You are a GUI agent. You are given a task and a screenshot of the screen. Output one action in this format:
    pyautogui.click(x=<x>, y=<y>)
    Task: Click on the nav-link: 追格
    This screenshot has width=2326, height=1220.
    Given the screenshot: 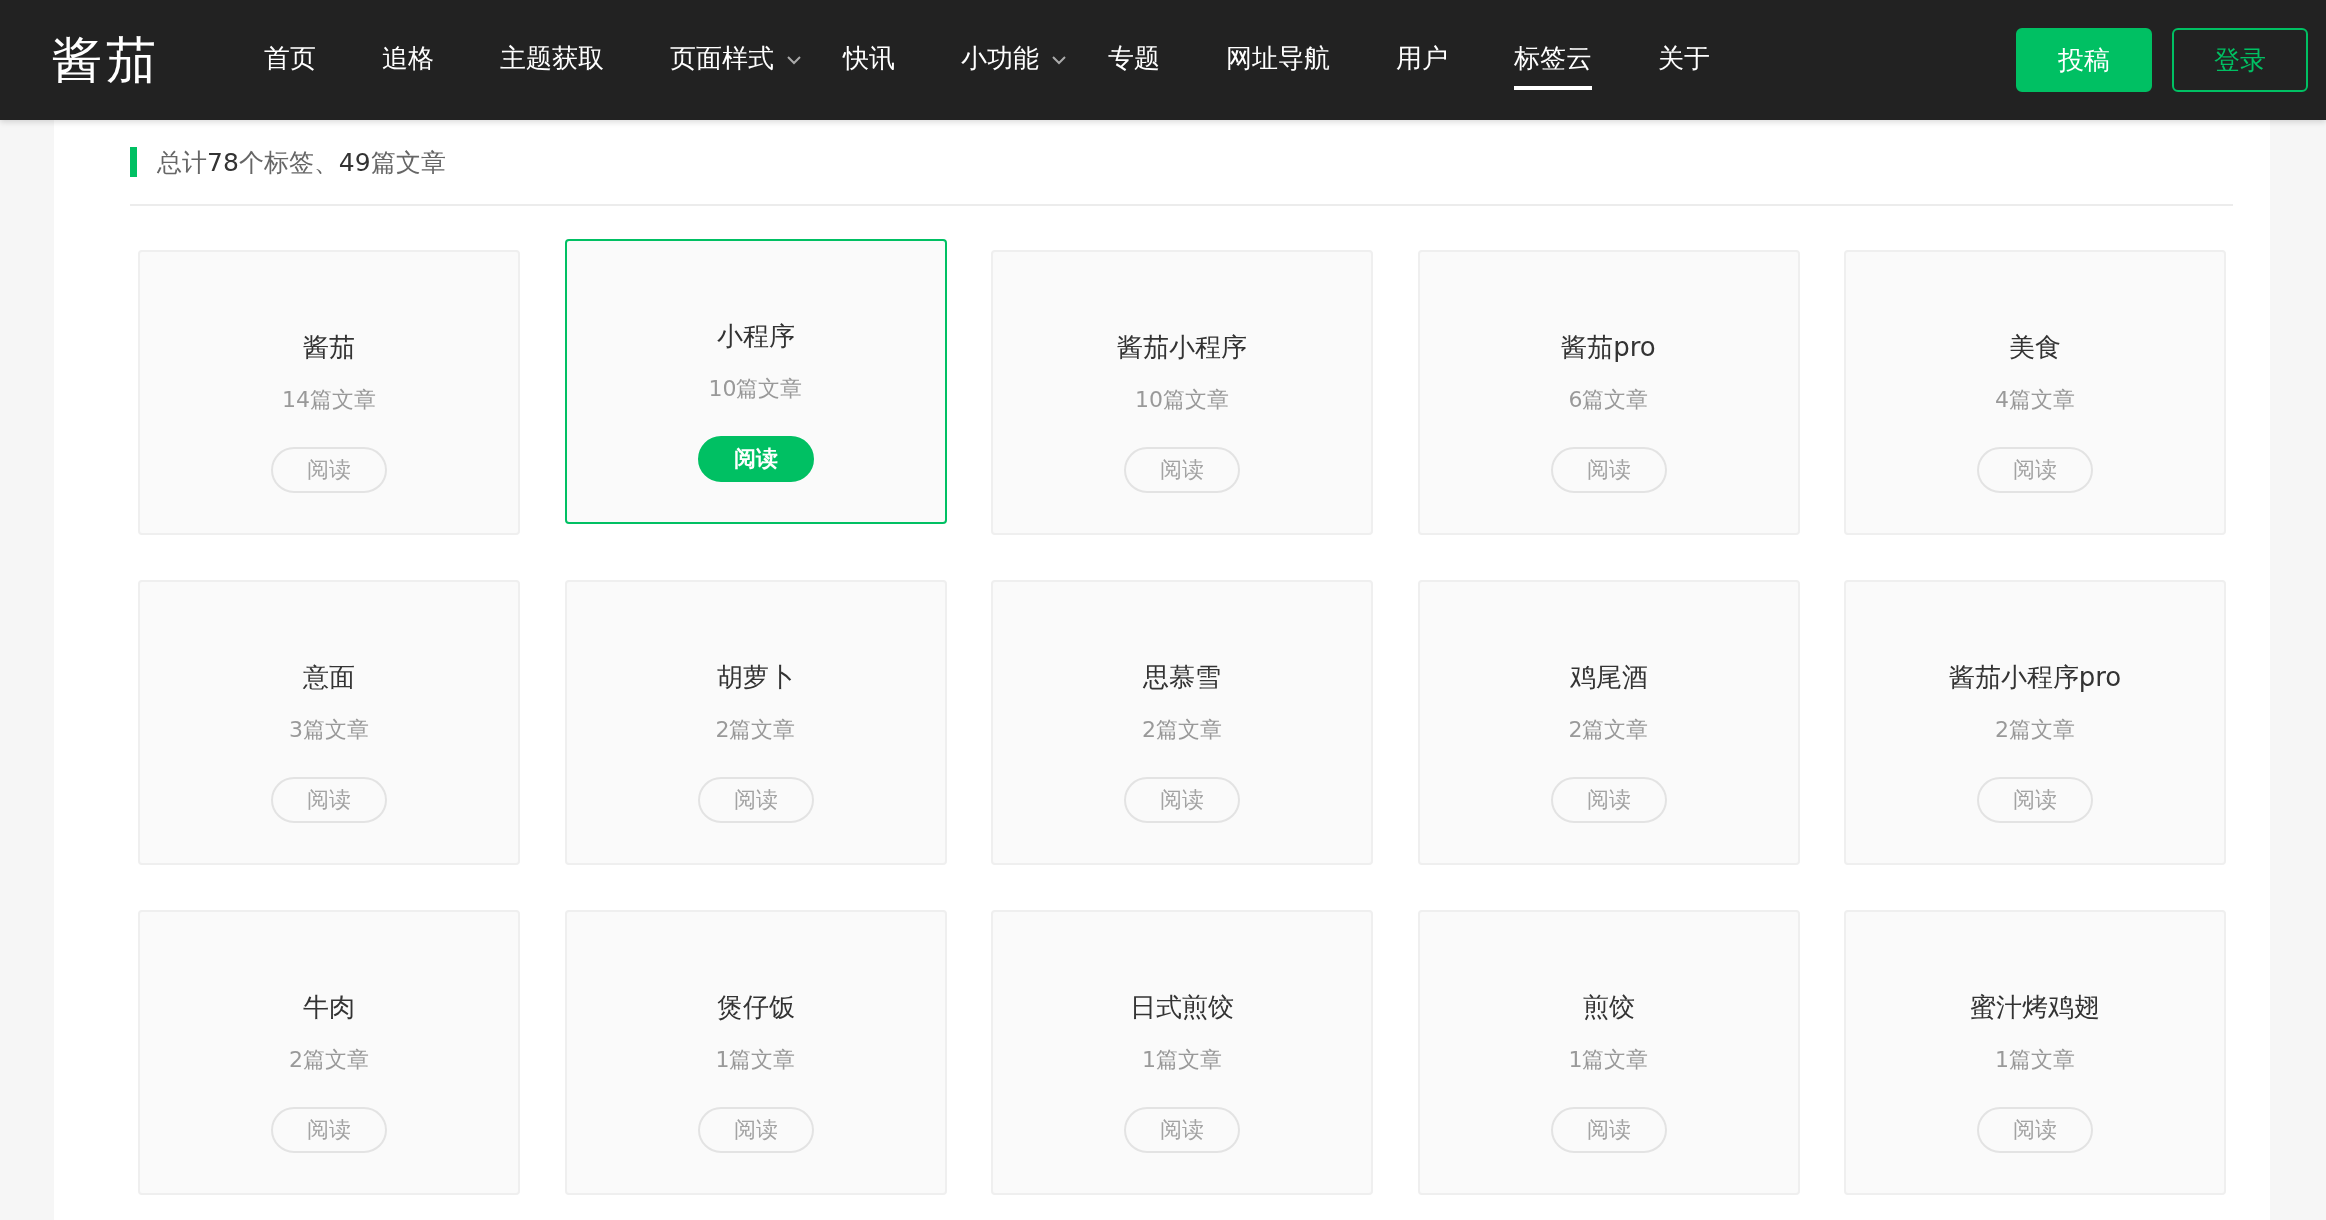 What is the action you would take?
    pyautogui.click(x=408, y=60)
    